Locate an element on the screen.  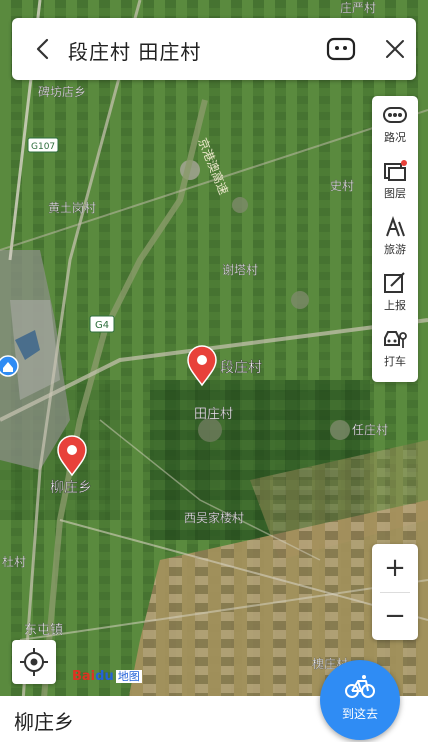
locate-me-button is located at coordinates (34, 662).